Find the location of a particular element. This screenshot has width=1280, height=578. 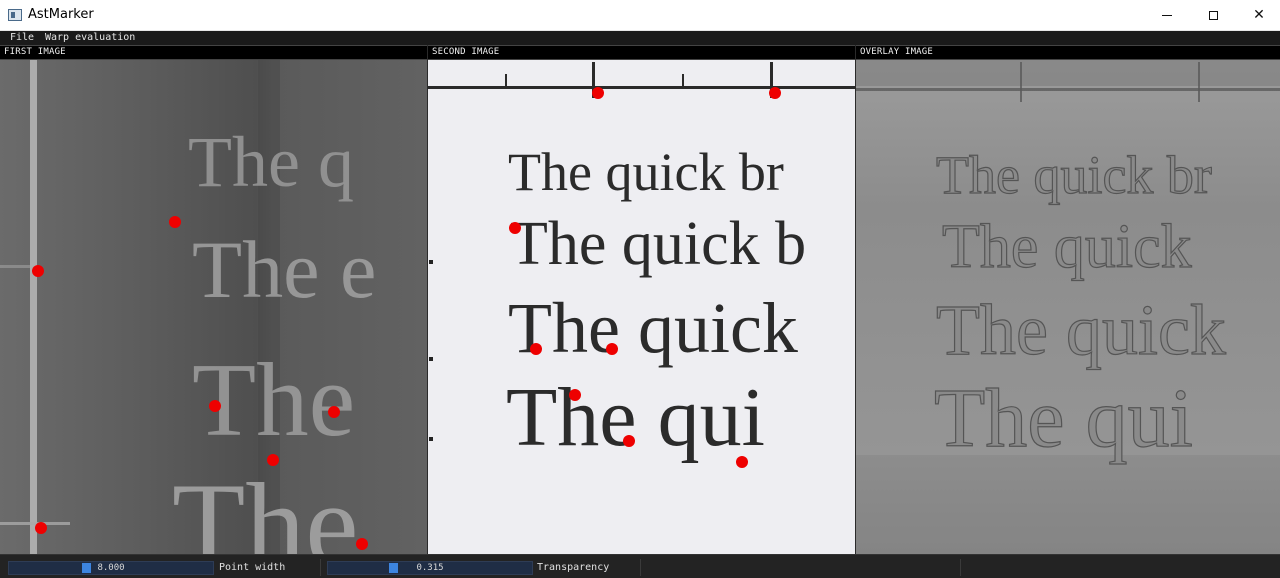

text-line-2: The quick is located at coordinates (1067, 247).